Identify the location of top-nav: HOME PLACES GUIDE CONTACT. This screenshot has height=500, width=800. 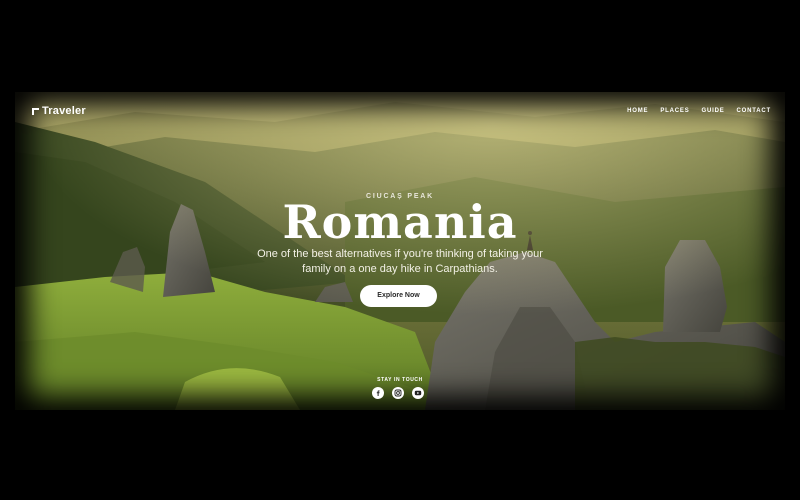
(699, 111).